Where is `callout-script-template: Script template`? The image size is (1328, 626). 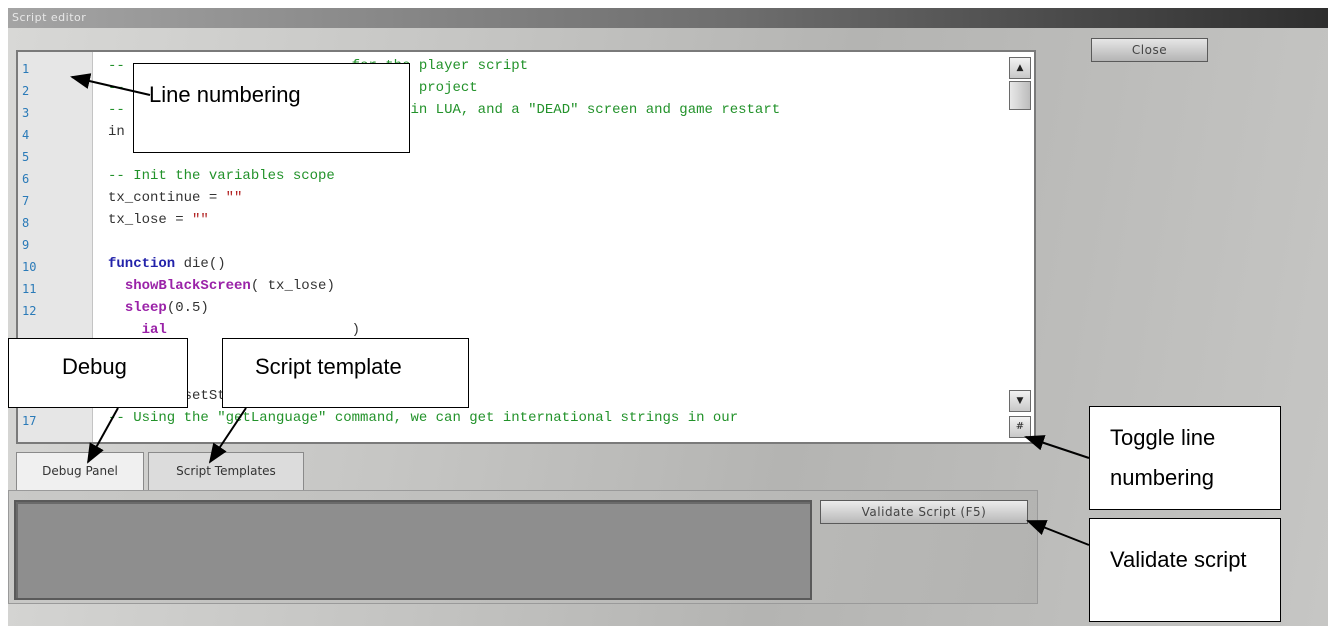
callout-script-template: Script template is located at coordinates (345, 373).